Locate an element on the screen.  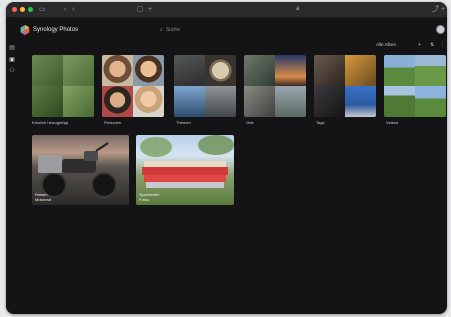
album-label: Videos is located at coordinates (392, 122).